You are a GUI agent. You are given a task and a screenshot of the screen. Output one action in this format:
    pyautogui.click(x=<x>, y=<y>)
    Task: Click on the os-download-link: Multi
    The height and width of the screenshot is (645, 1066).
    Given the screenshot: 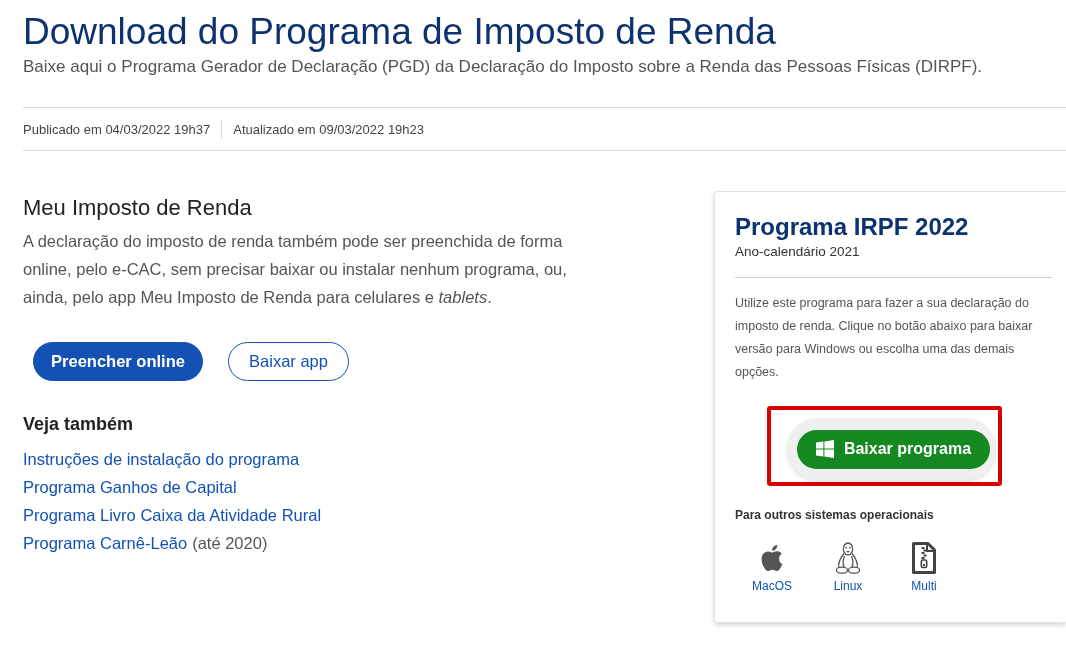 What is the action you would take?
    pyautogui.click(x=924, y=568)
    